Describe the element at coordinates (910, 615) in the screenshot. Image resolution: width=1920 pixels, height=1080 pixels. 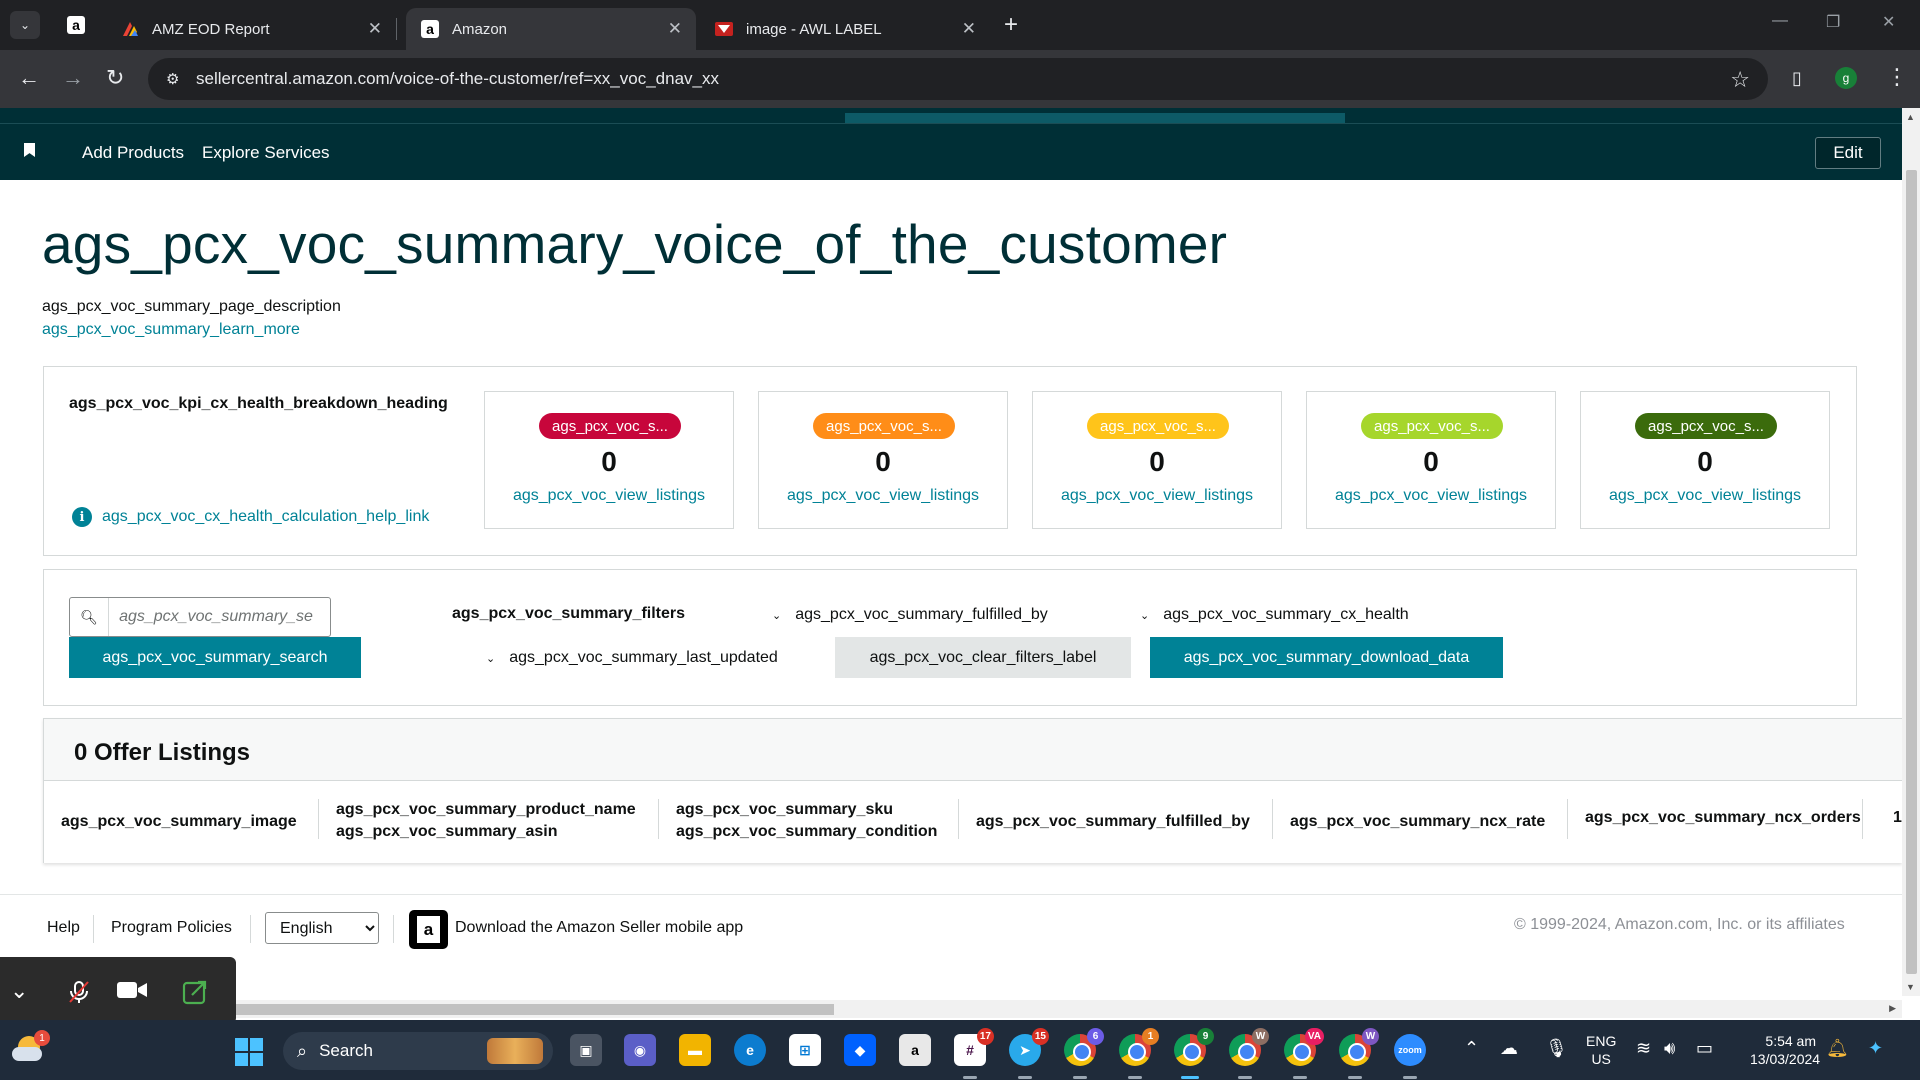
I see `fulfilled-by-dropdown: ⌄ ags_pcx_voc_summary_fulfilled_by` at that location.